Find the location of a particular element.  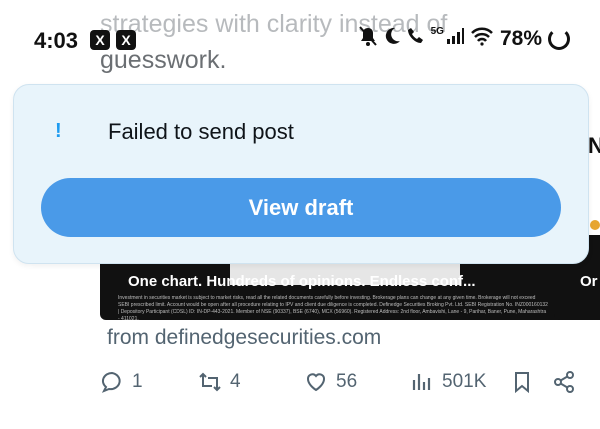

battery-ring-icon is located at coordinates (559, 39).